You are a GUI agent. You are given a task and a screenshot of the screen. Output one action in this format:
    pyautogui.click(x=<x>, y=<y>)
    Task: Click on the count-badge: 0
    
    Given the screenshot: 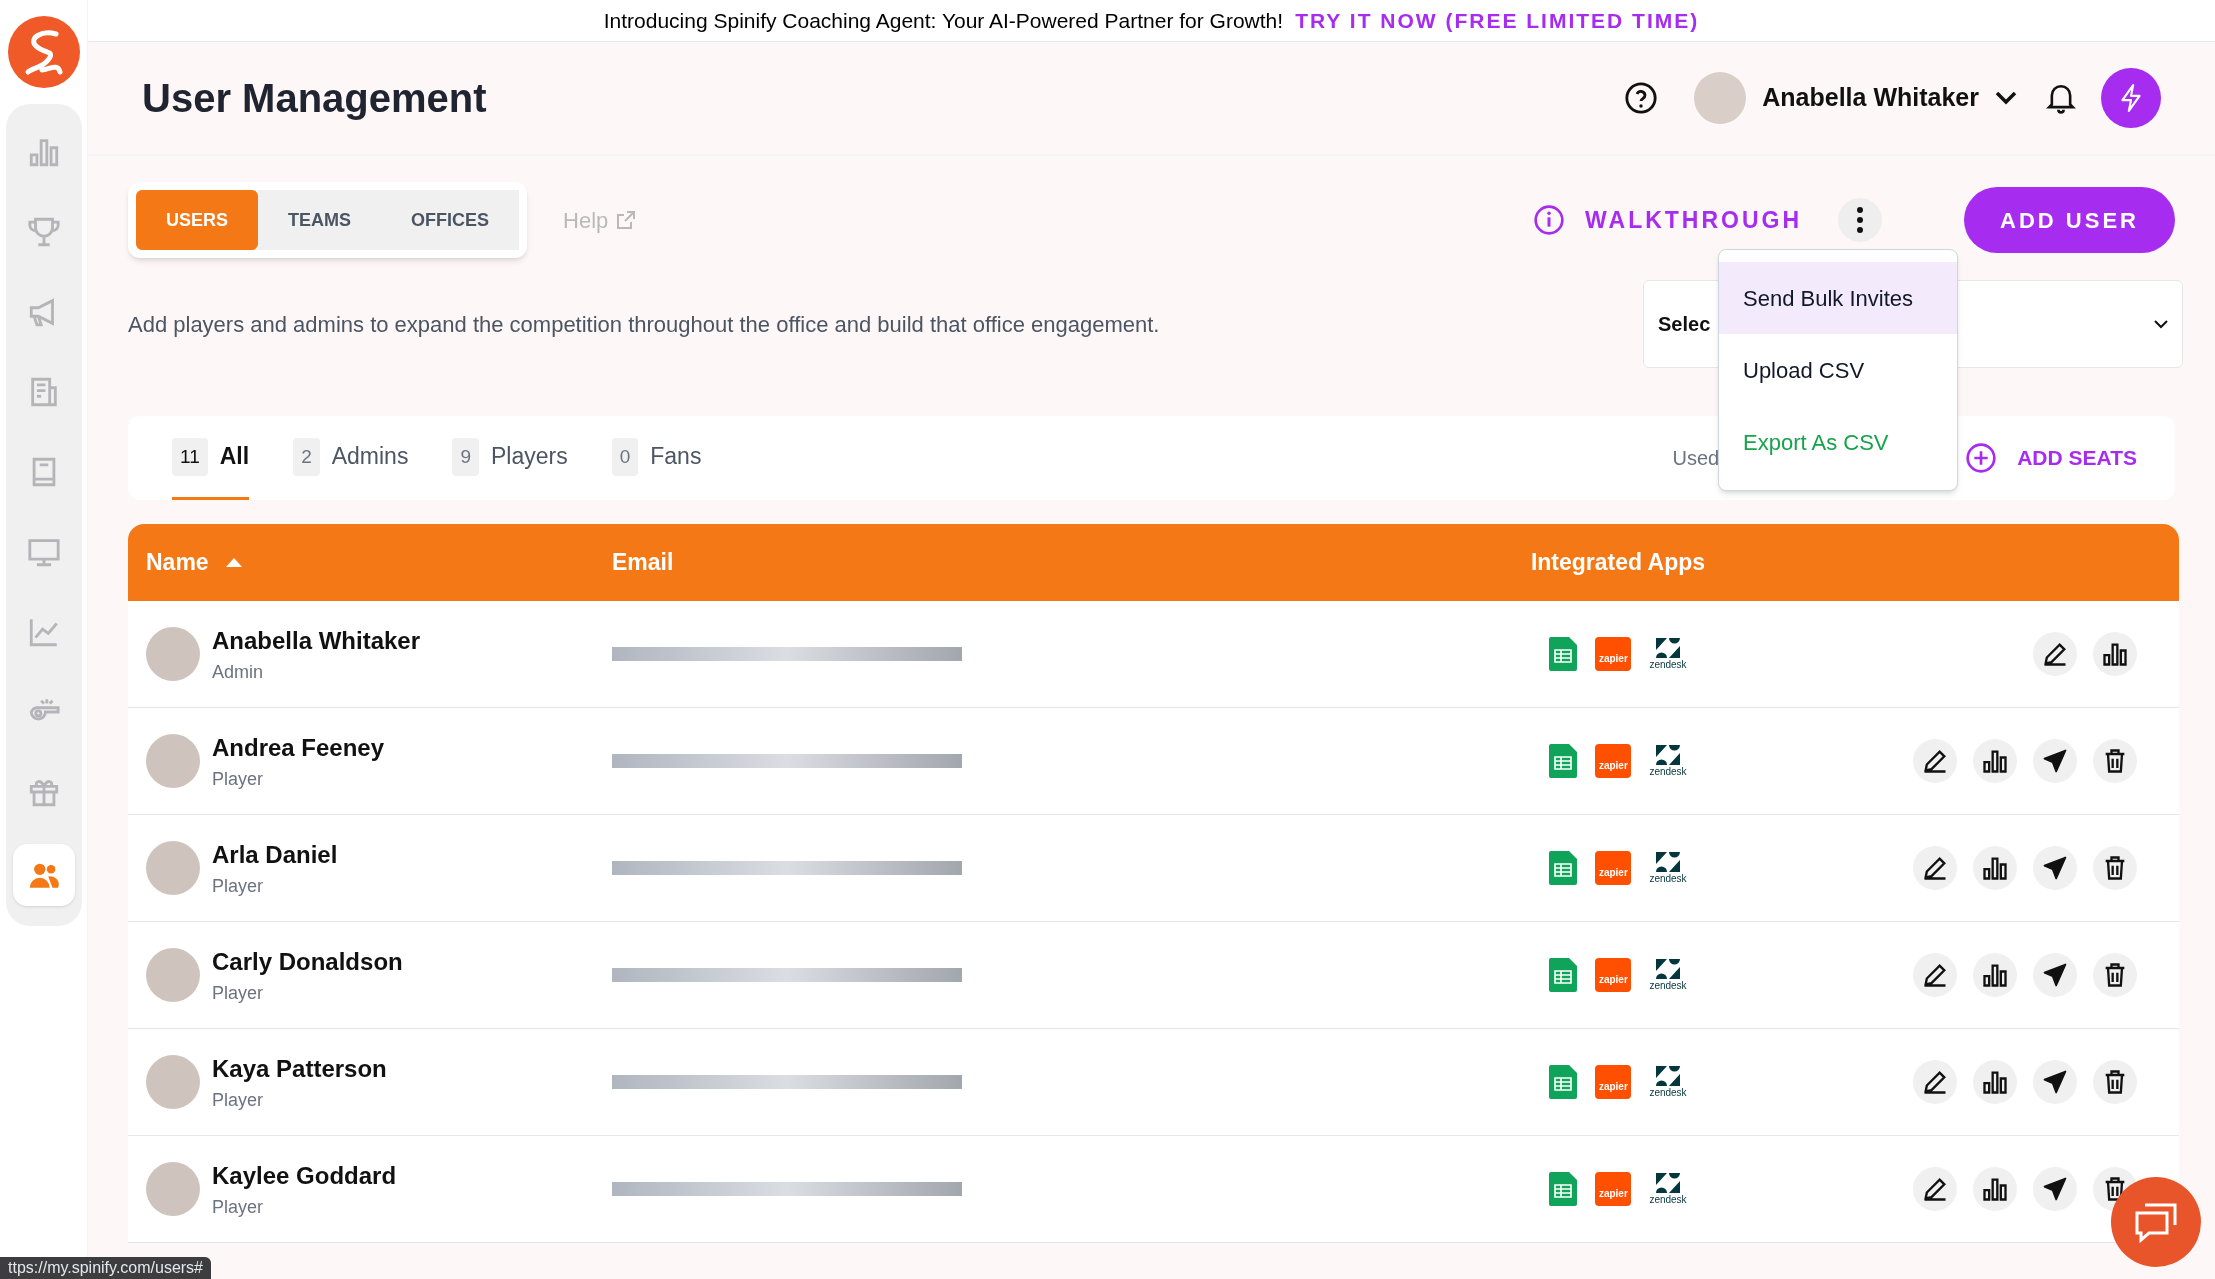 What is the action you would take?
    pyautogui.click(x=625, y=456)
    